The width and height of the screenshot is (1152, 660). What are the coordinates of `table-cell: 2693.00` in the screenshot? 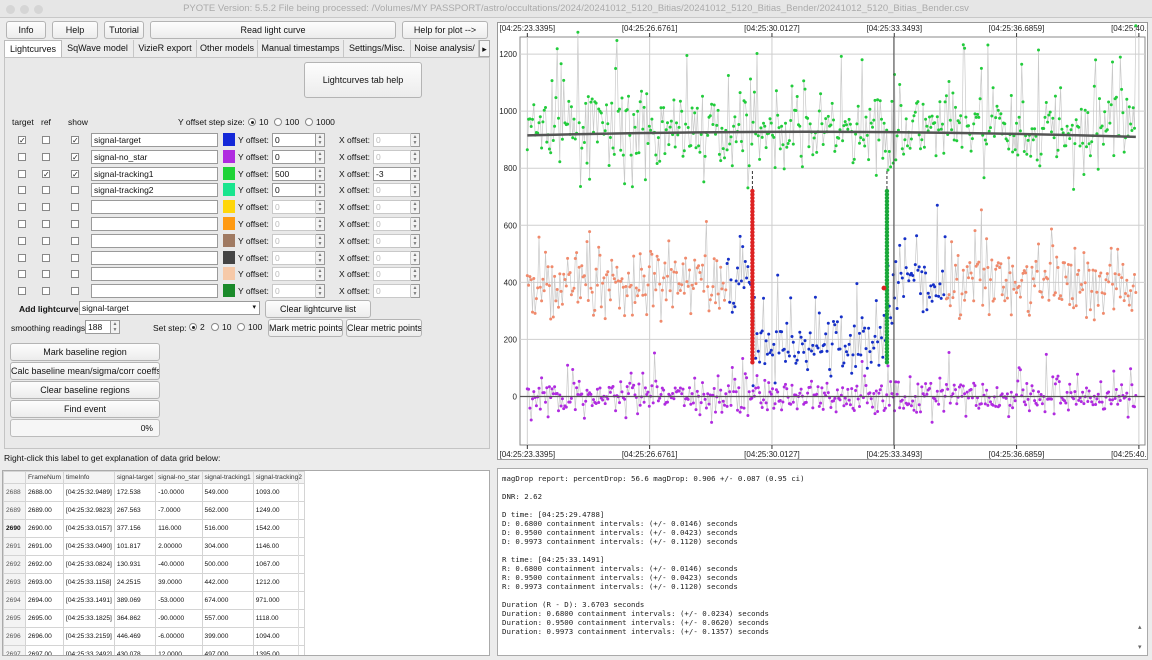 It's located at (44, 582).